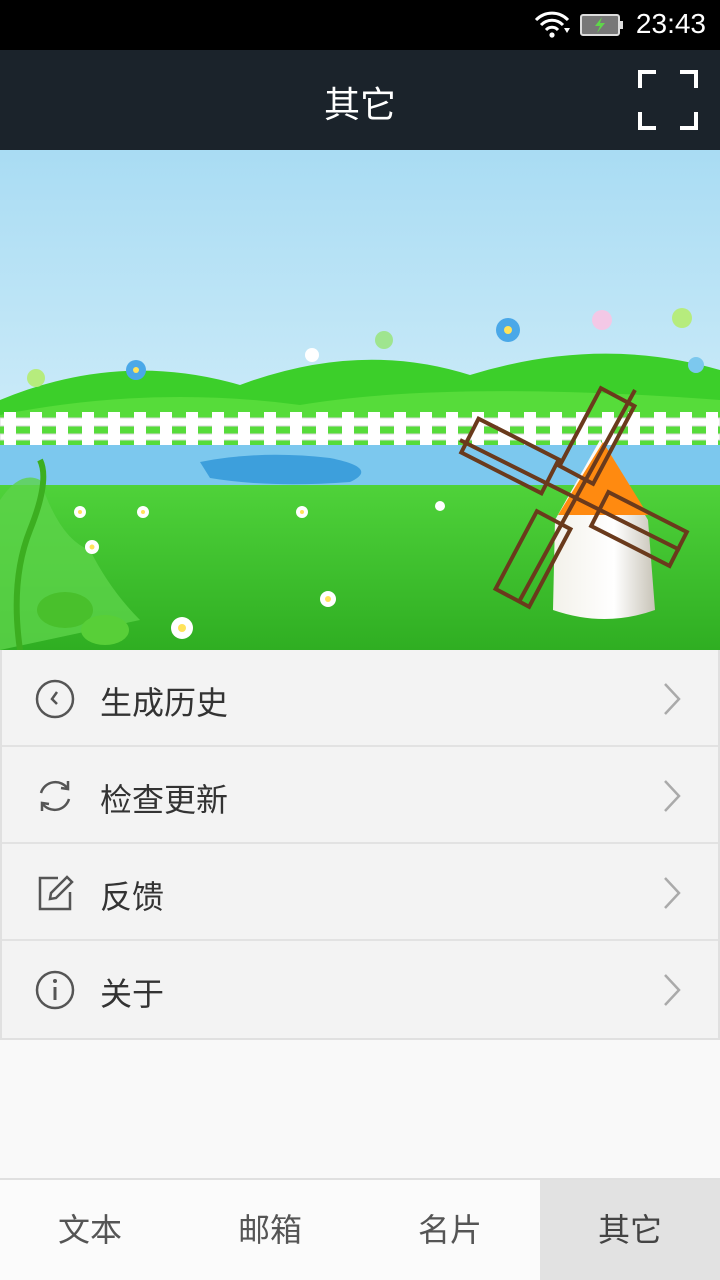 The height and width of the screenshot is (1280, 720). What do you see at coordinates (164, 800) in the screenshot?
I see `menu-item-label: 检查更新` at bounding box center [164, 800].